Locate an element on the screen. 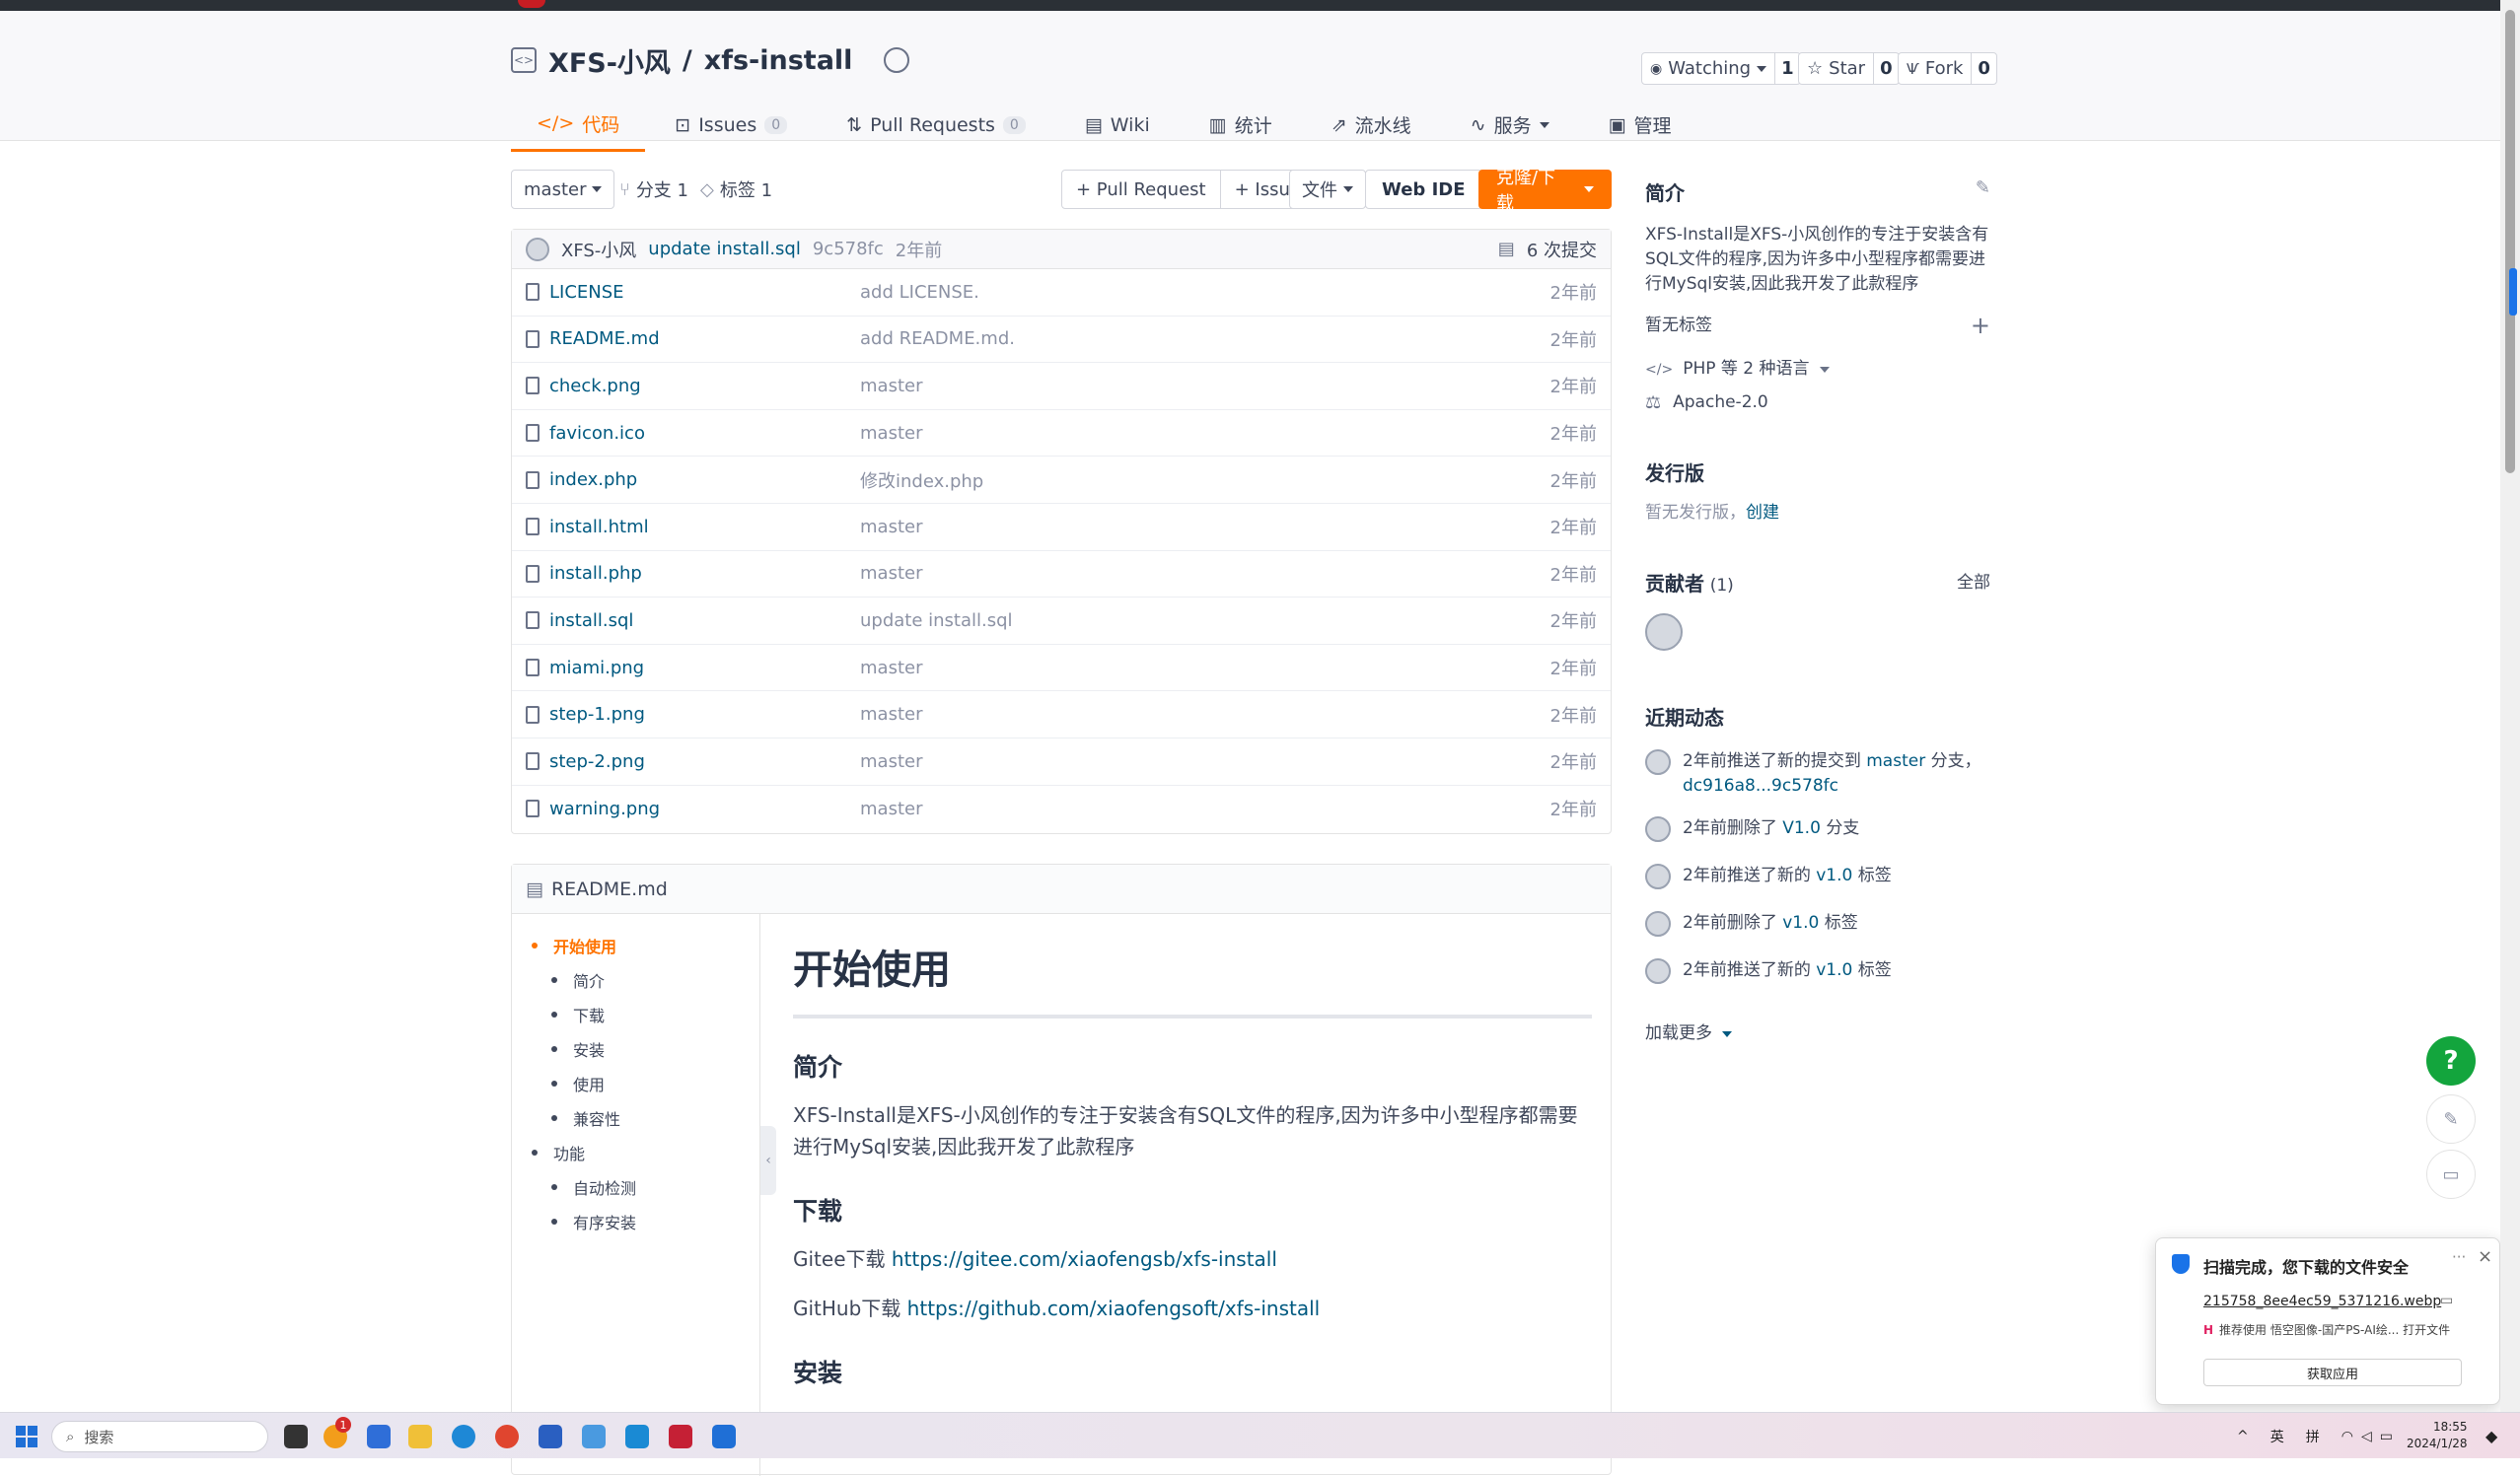 The height and width of the screenshot is (1476, 2520). file-row: install.php master 2年前 is located at coordinates (1061, 574).